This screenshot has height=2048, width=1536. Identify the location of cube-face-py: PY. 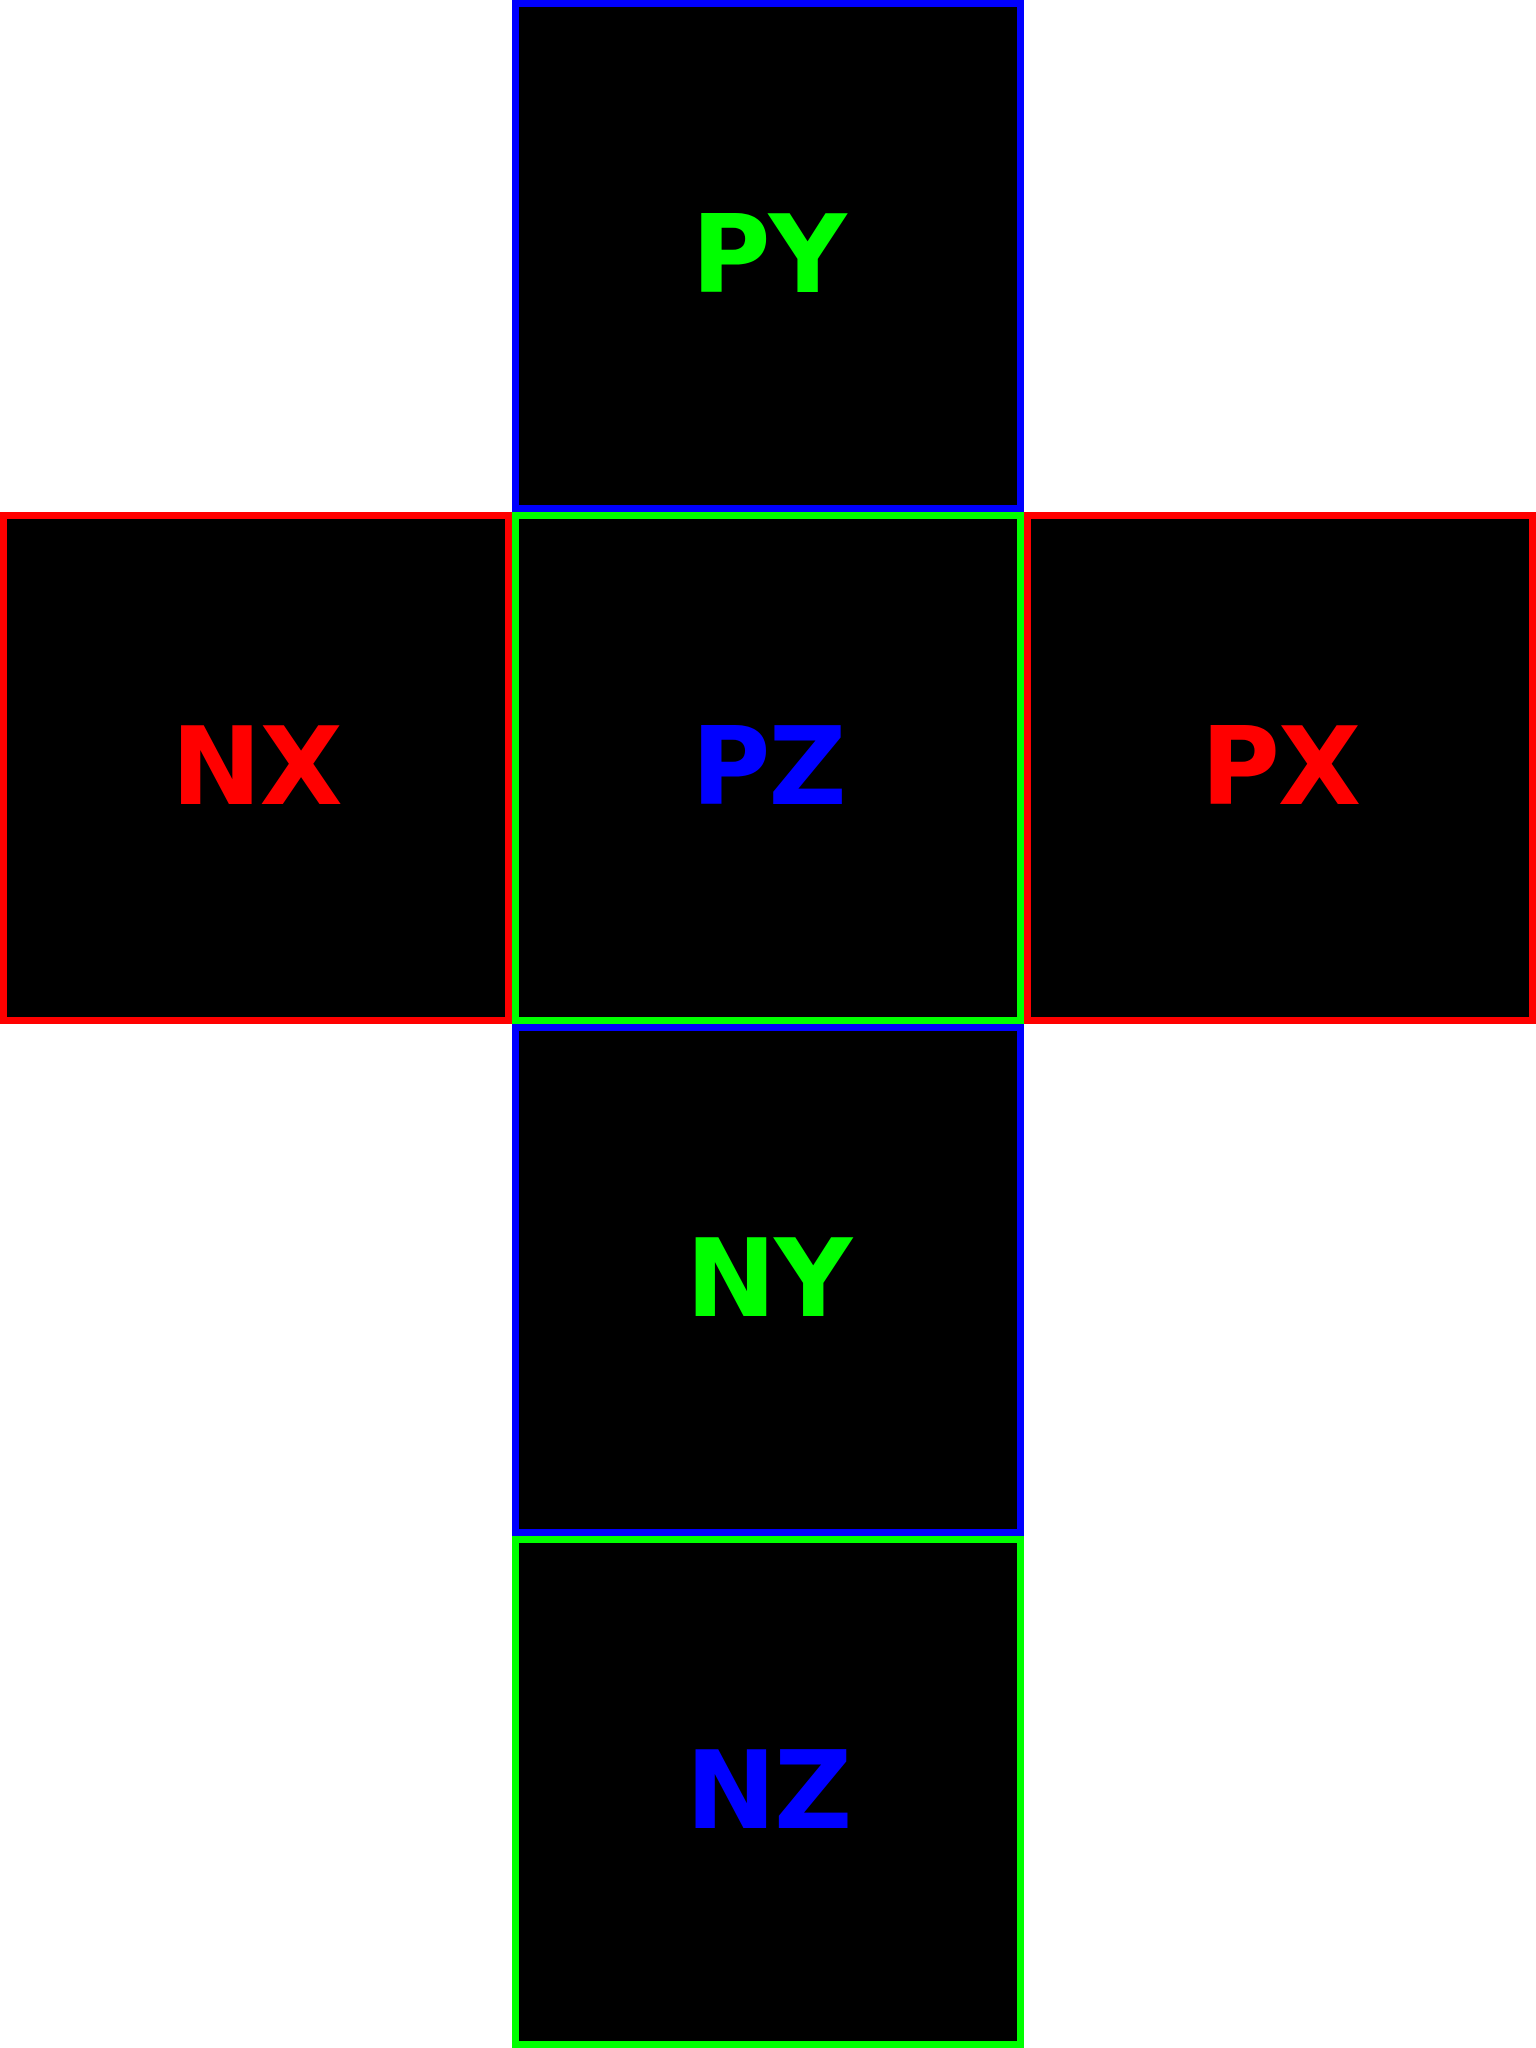
(768, 256).